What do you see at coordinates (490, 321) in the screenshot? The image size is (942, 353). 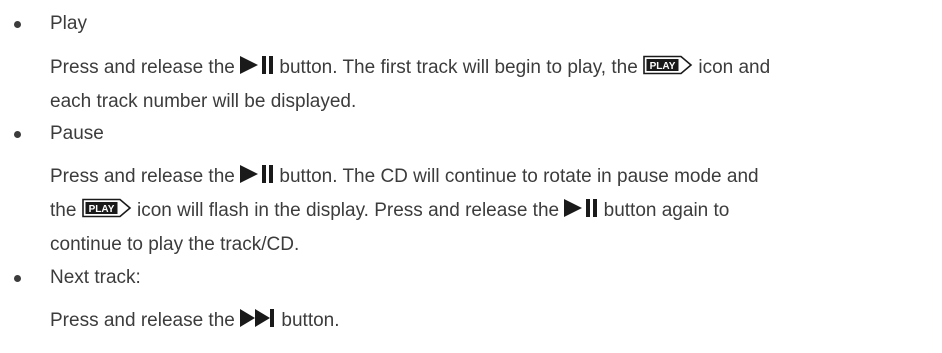 I see `item-description: Press and release the button.` at bounding box center [490, 321].